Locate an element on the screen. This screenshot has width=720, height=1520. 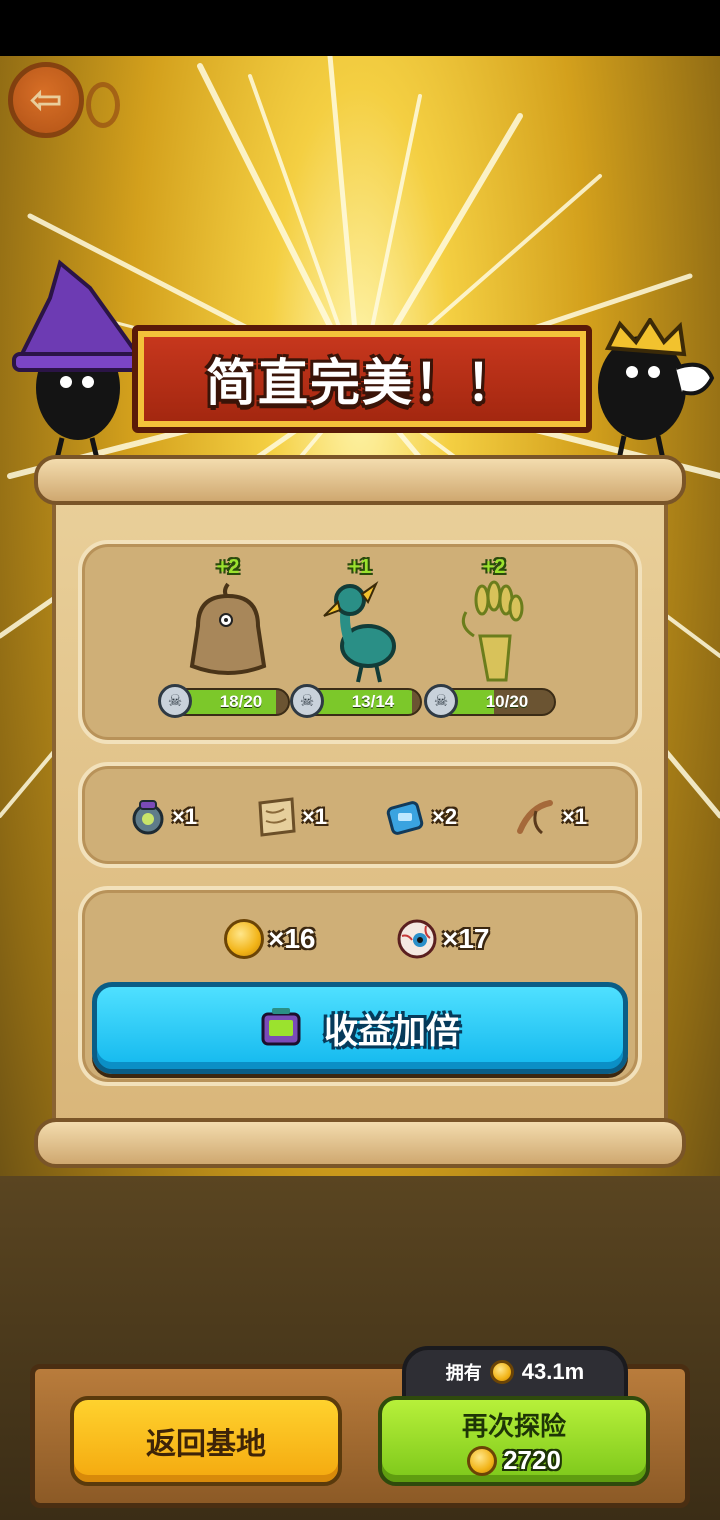
scroll-top-roll is located at coordinates (360, 480).